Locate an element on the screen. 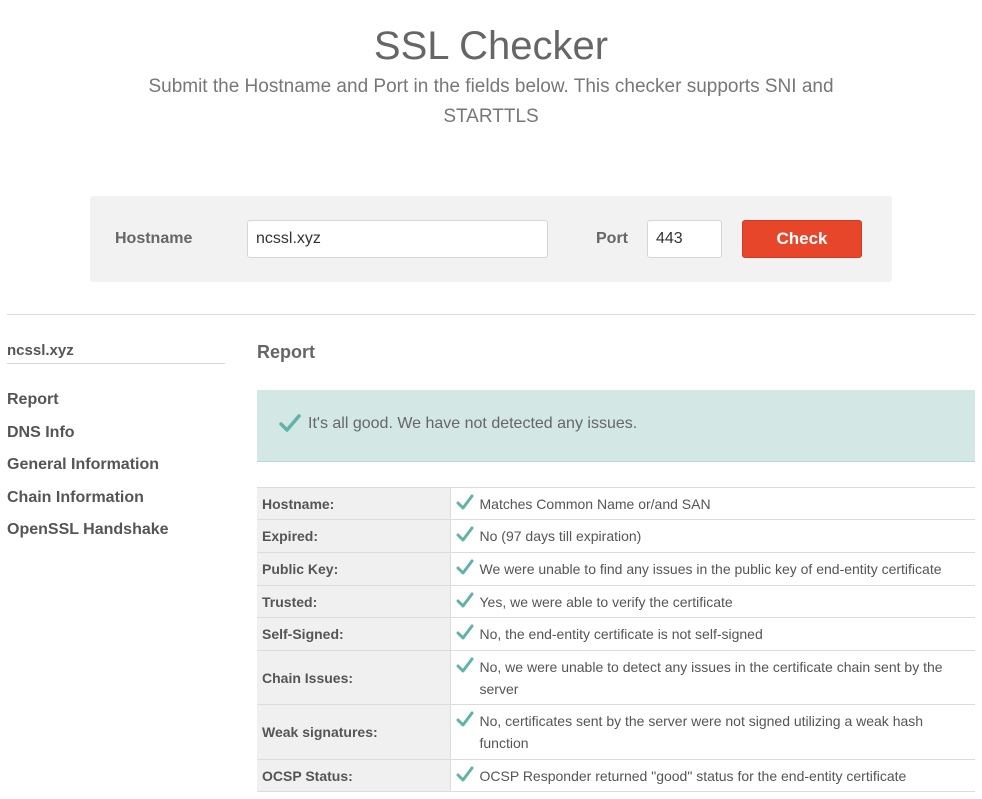 The height and width of the screenshot is (799, 982). sidebar-item-report: Report is located at coordinates (116, 400).